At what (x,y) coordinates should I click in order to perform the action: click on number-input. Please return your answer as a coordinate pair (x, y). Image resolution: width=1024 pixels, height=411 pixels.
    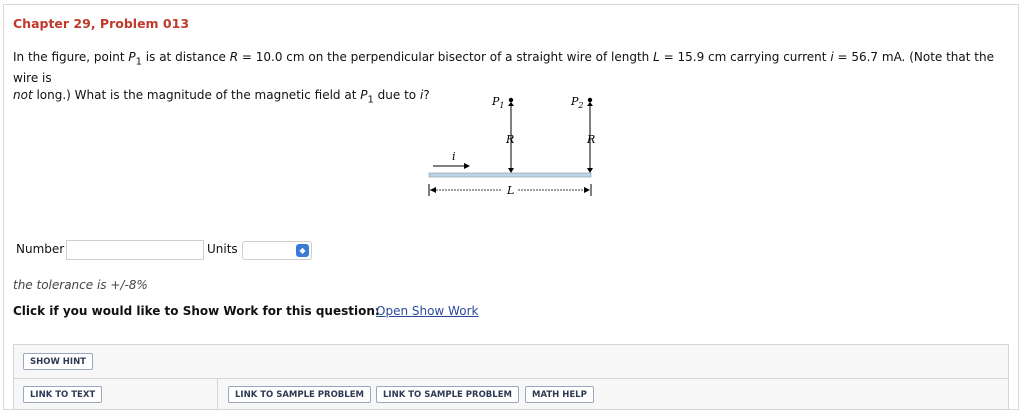
    Looking at the image, I should click on (135, 250).